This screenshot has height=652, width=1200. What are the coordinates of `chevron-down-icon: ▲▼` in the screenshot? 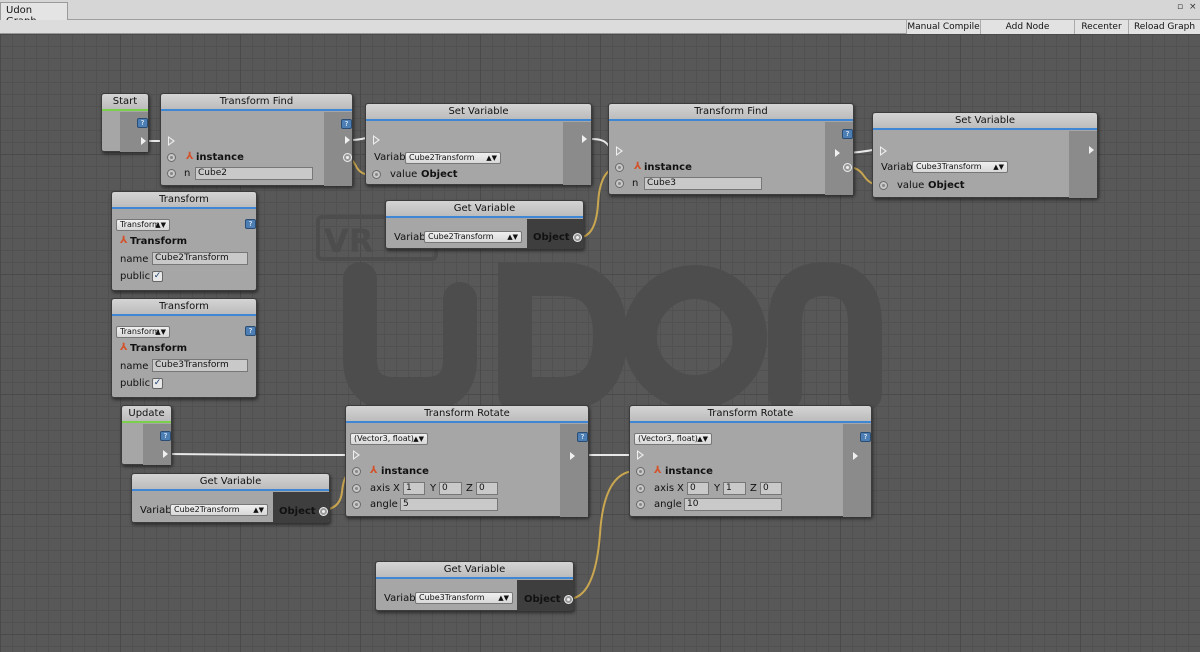 It's located at (491, 158).